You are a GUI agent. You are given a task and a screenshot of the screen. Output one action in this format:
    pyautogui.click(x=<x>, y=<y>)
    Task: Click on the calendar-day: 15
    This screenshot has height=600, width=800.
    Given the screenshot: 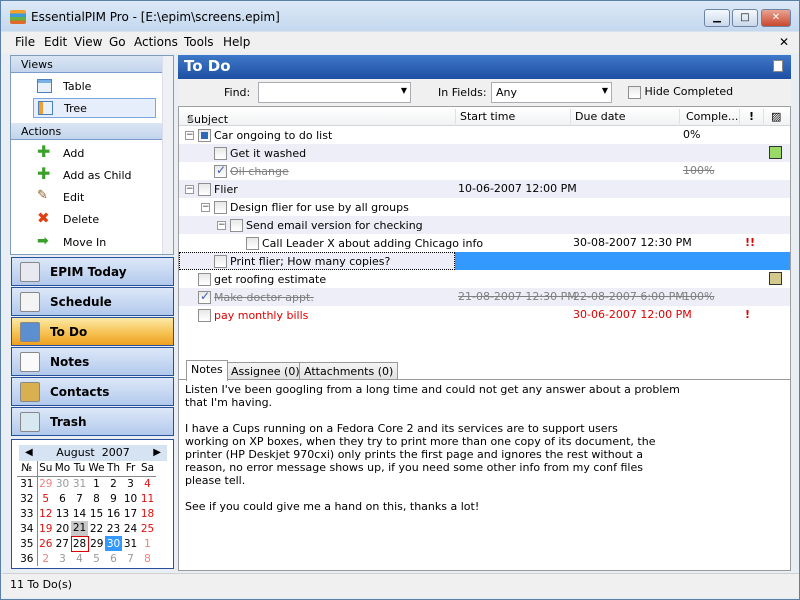 What is the action you would take?
    pyautogui.click(x=96, y=513)
    